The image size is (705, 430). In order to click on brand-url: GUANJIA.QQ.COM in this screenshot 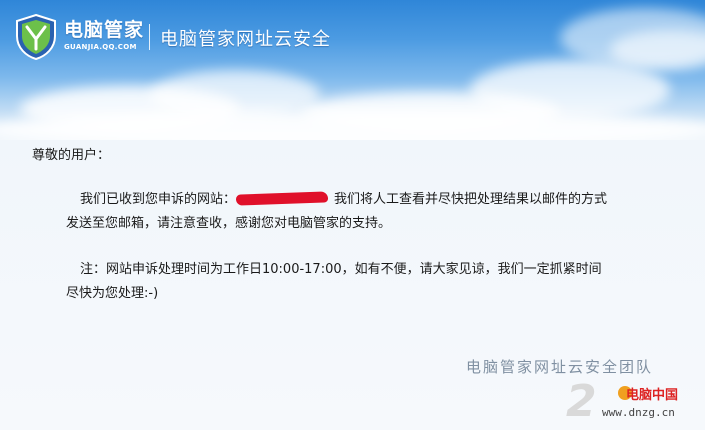, I will do `click(100, 47)`.